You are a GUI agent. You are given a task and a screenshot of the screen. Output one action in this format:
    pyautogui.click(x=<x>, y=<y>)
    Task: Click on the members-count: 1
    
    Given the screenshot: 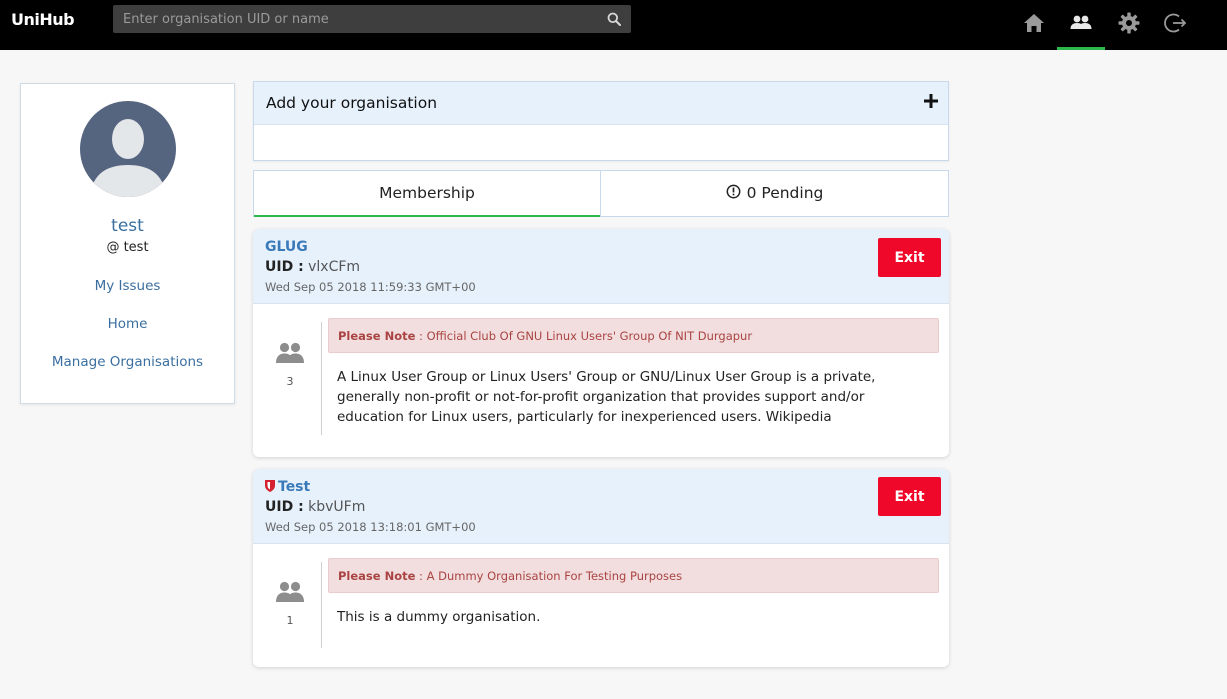 What is the action you would take?
    pyautogui.click(x=290, y=620)
    